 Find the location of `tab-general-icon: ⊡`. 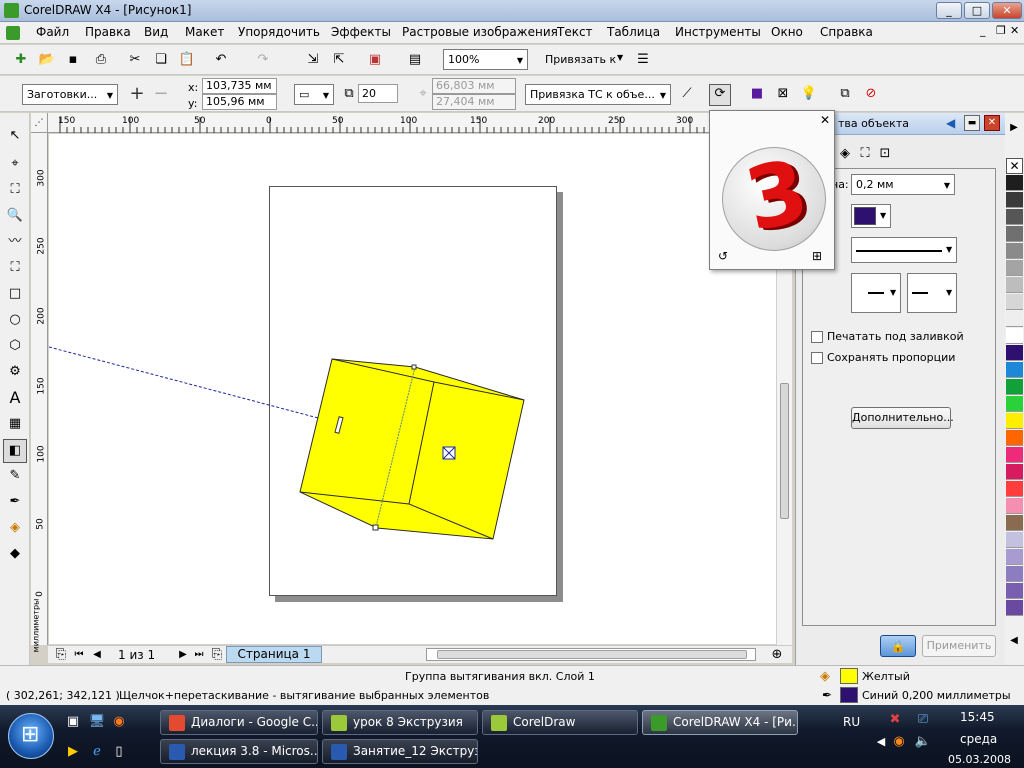

tab-general-icon: ⊡ is located at coordinates (885, 154).